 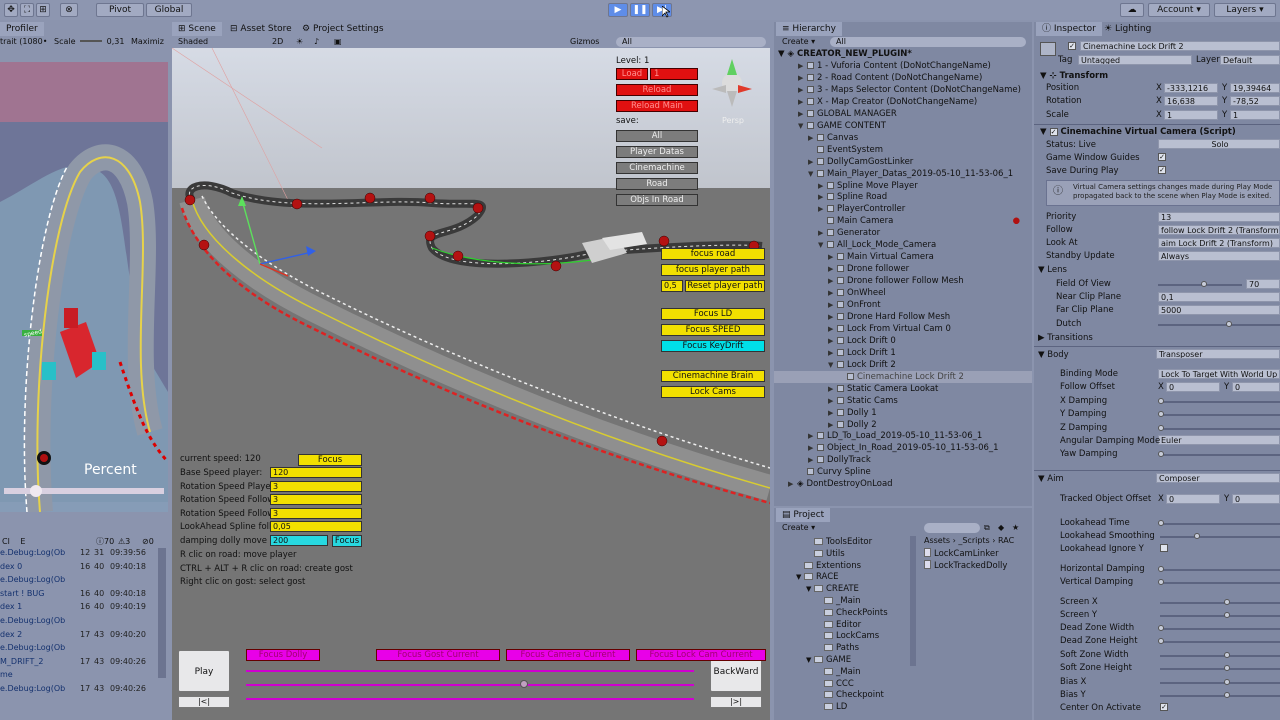 I want to click on dutch-slider-knob, so click(x=1229, y=324).